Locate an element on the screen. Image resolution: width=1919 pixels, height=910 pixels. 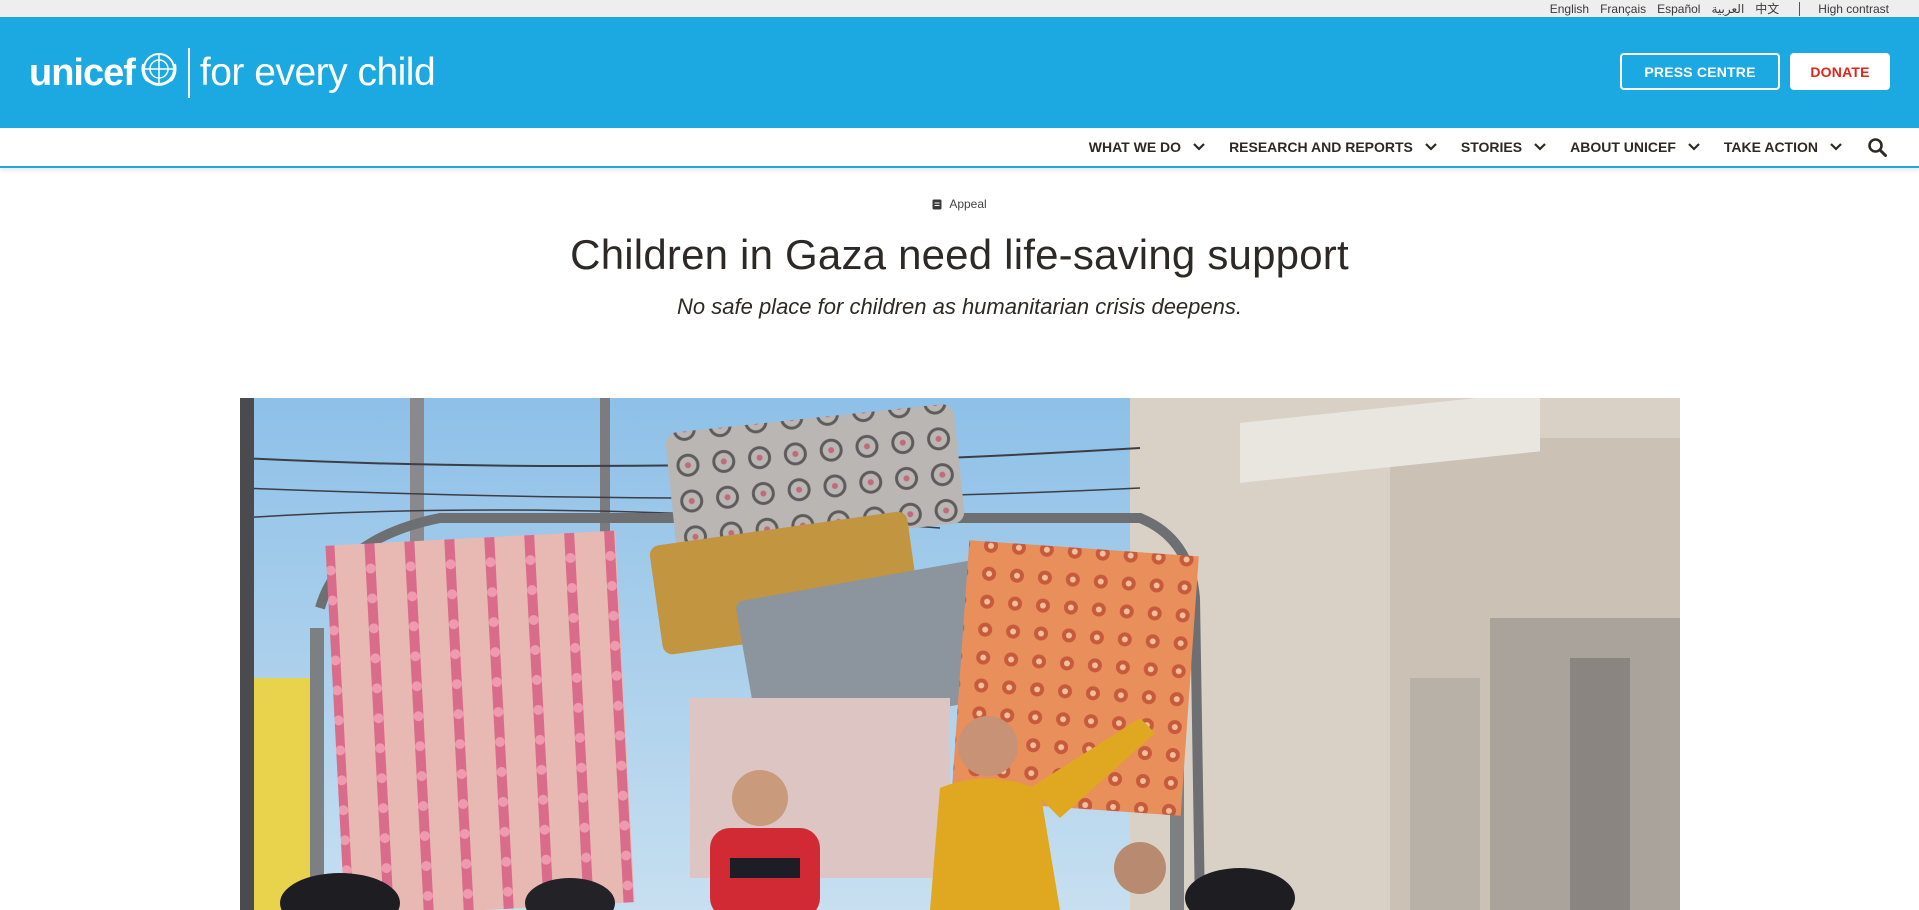
nav-item-research-and-reports: RESEARCH AND REPORTS is located at coordinates (1333, 147).